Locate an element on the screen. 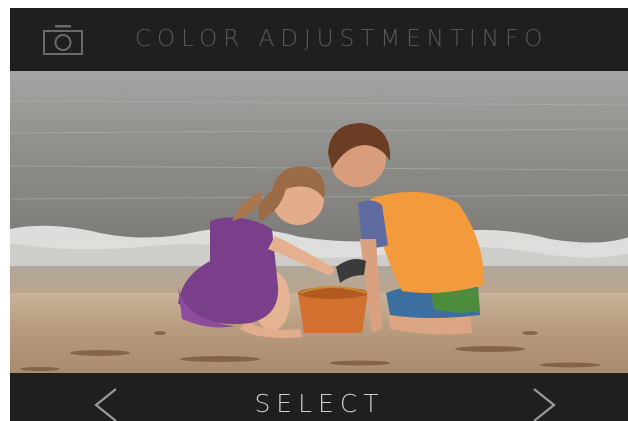  camera-icon is located at coordinates (63, 40).